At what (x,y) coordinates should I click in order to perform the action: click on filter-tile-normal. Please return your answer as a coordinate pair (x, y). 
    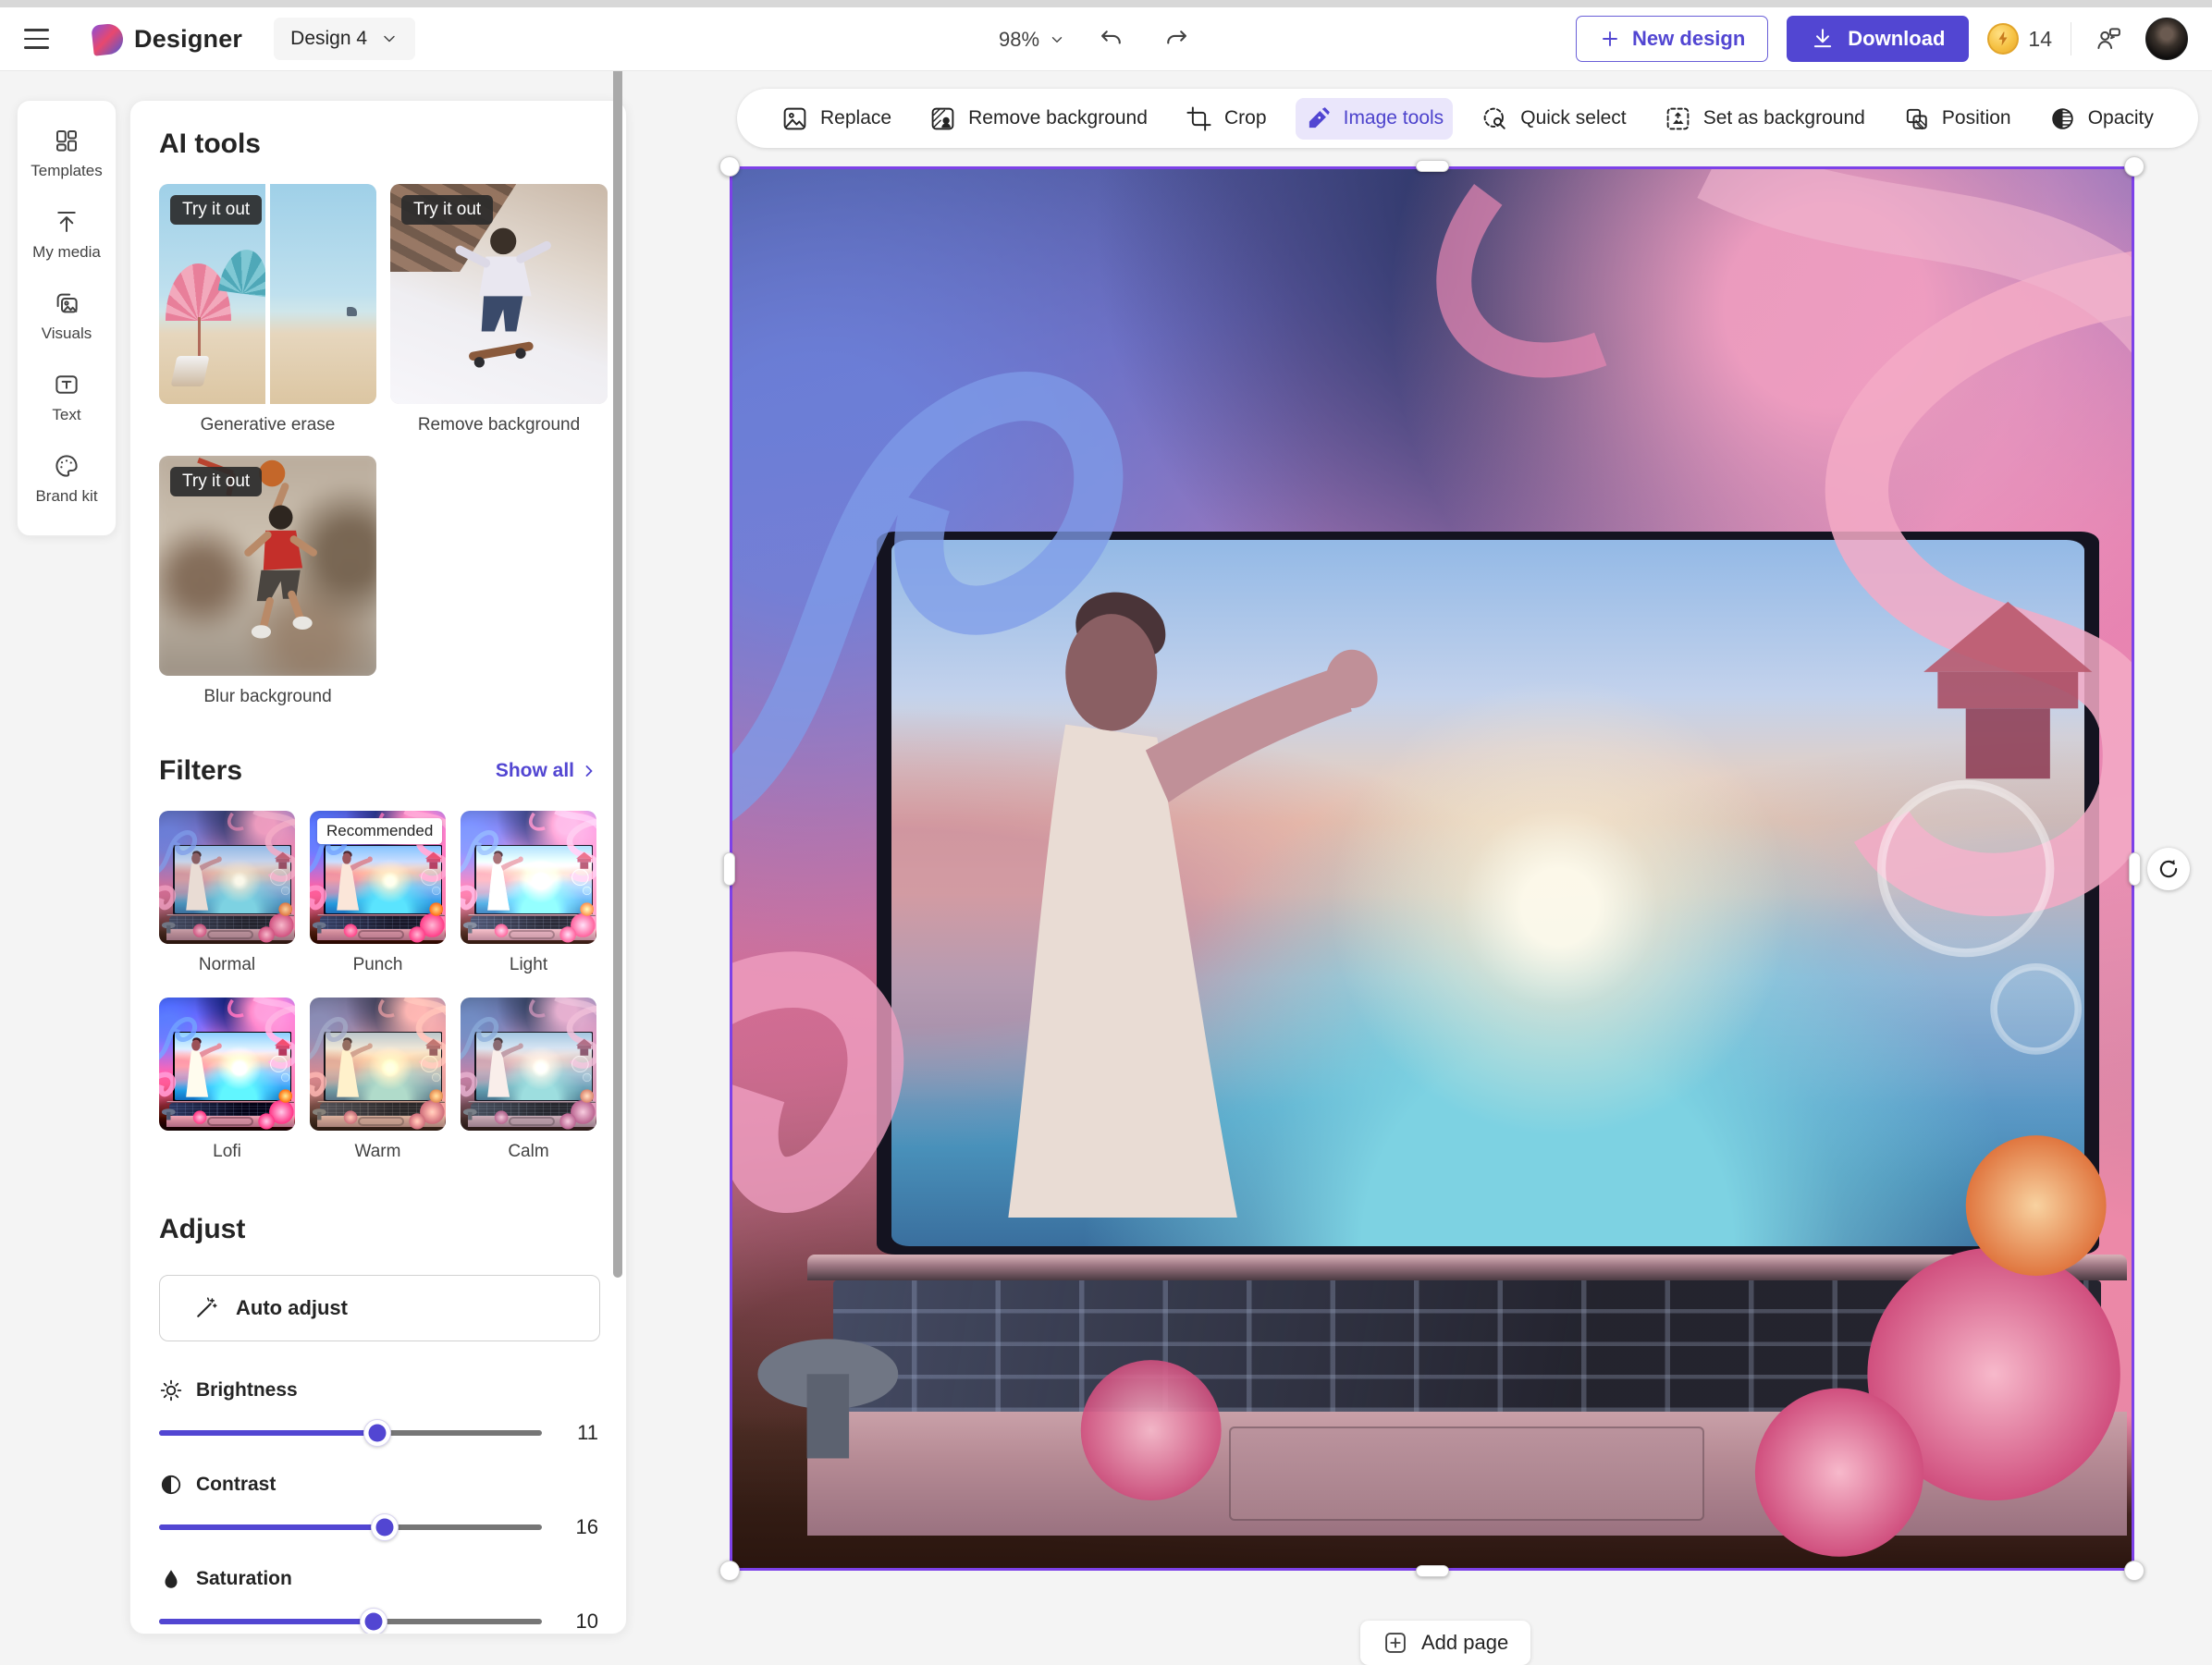
    Looking at the image, I should click on (227, 877).